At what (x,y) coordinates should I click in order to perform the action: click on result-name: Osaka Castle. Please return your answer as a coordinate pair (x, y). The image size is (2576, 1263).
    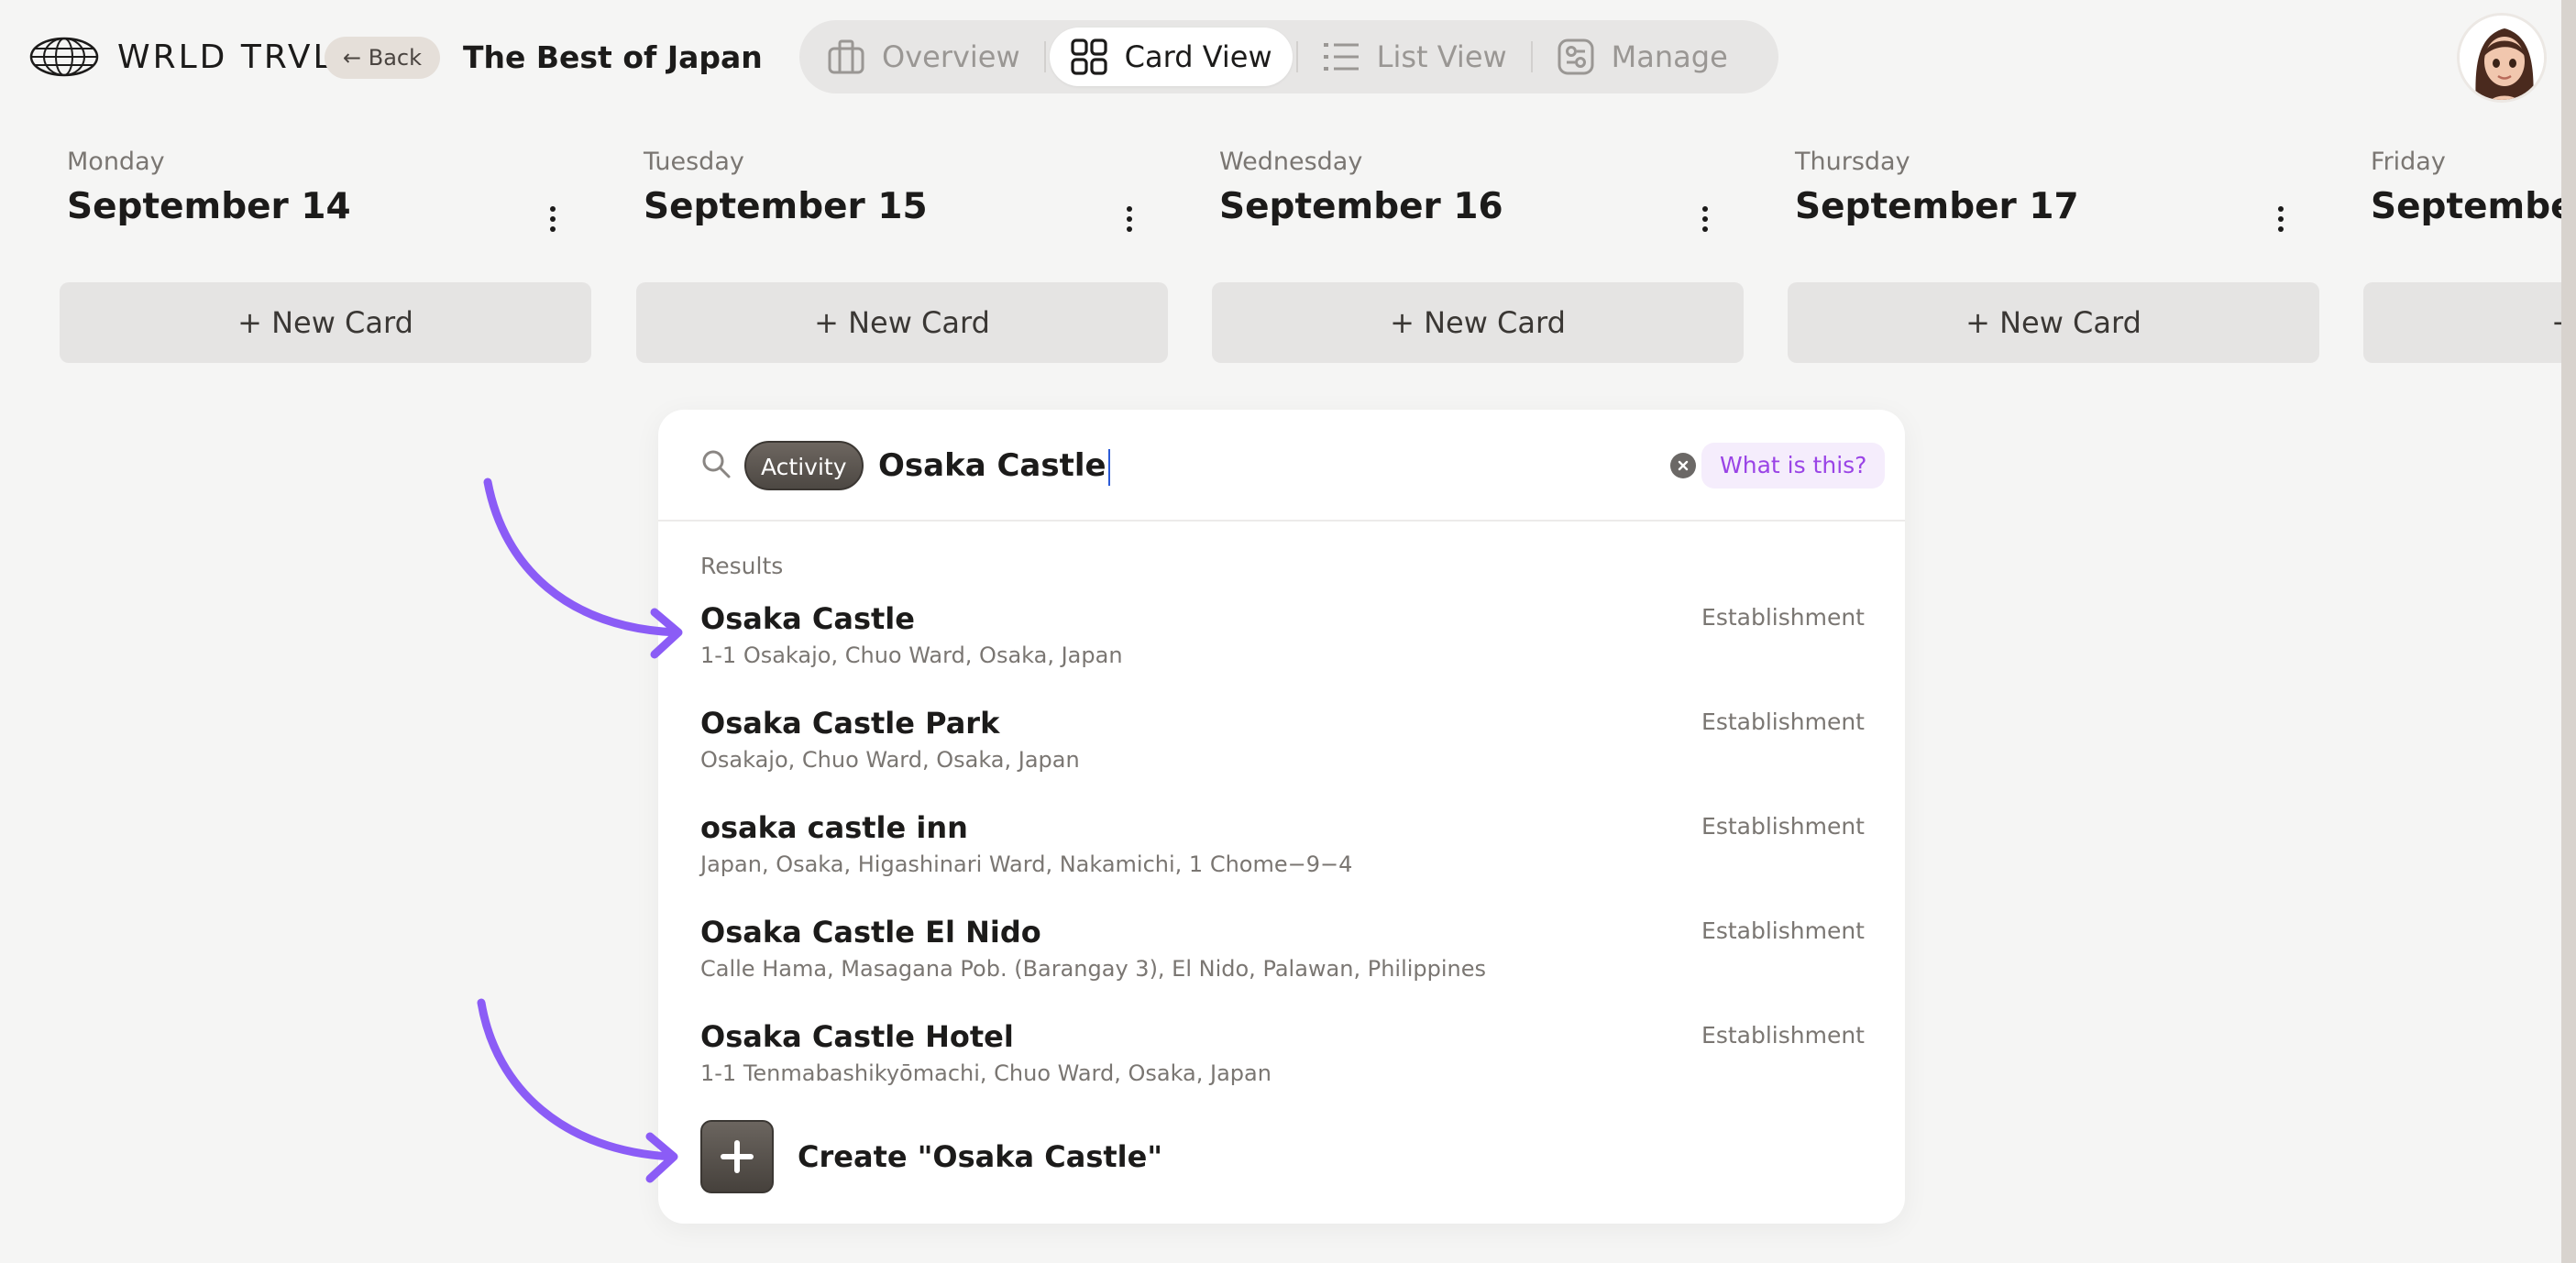
    Looking at the image, I should click on (807, 618).